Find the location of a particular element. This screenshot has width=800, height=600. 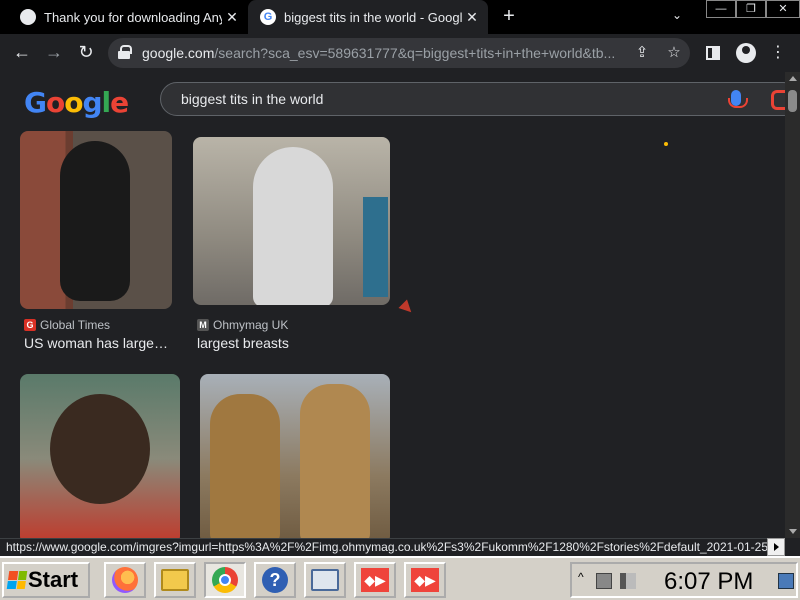

tab-google-search: G biggest tits in the world - Google ✕ is located at coordinates (368, 17).